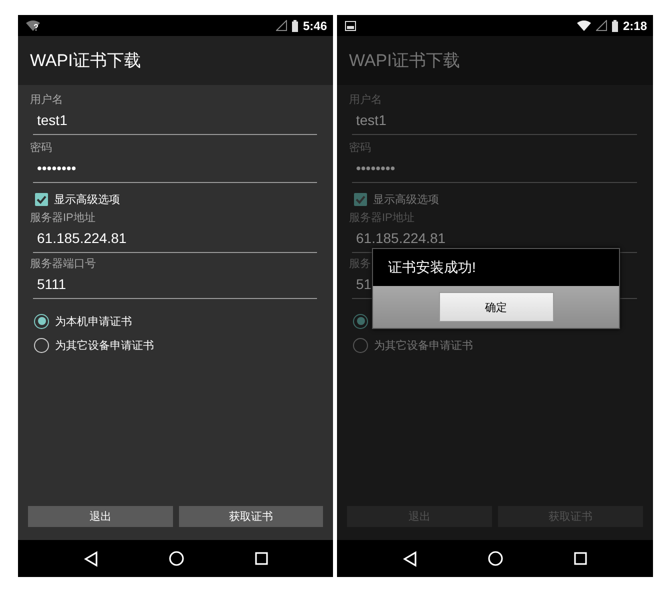 The image size is (672, 593). Describe the element at coordinates (583, 25) in the screenshot. I see `wifi-icon` at that location.